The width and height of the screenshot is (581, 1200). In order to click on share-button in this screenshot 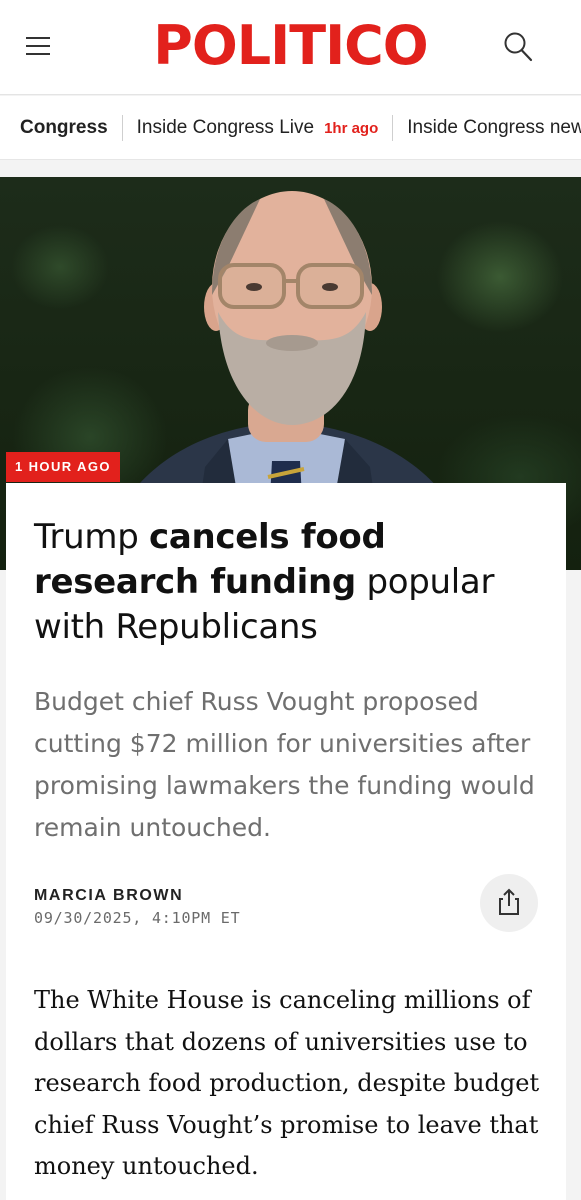, I will do `click(509, 903)`.